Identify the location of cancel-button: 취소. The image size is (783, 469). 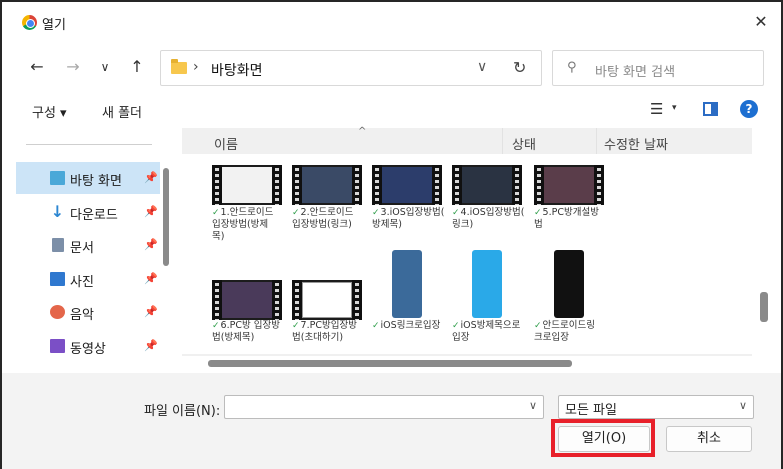
(709, 439).